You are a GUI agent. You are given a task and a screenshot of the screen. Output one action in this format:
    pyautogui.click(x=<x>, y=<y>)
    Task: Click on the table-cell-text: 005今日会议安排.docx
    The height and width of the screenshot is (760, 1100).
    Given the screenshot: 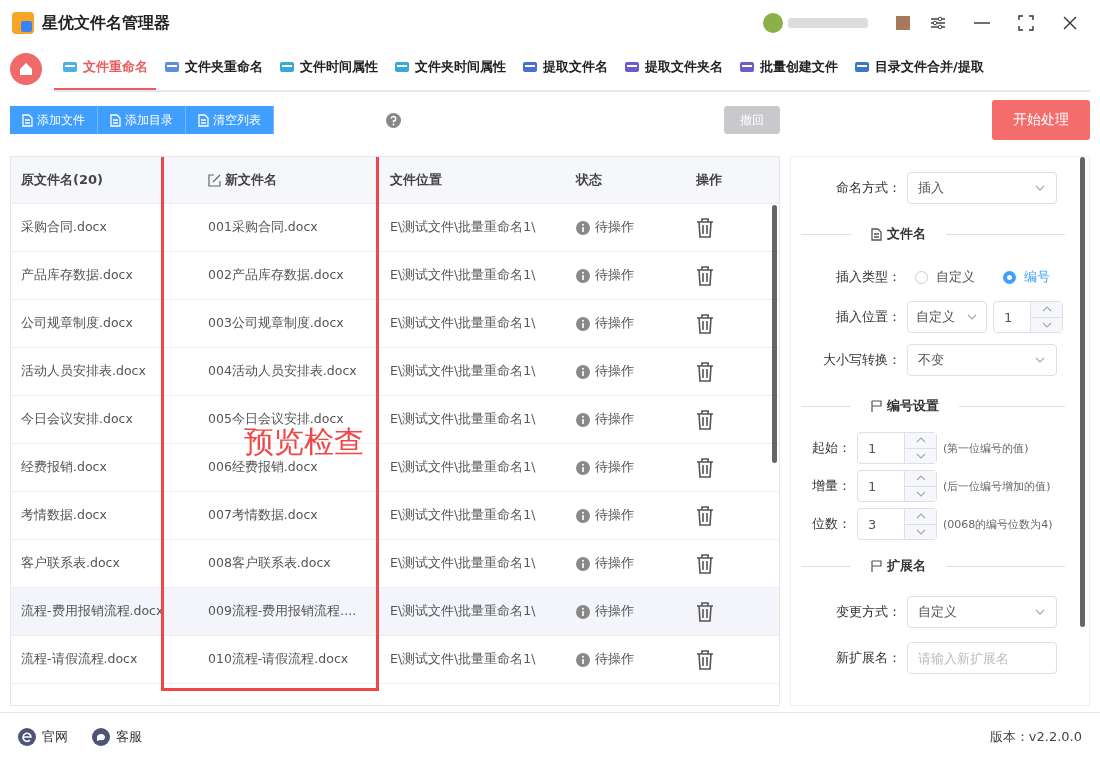 What is the action you would take?
    pyautogui.click(x=276, y=419)
    